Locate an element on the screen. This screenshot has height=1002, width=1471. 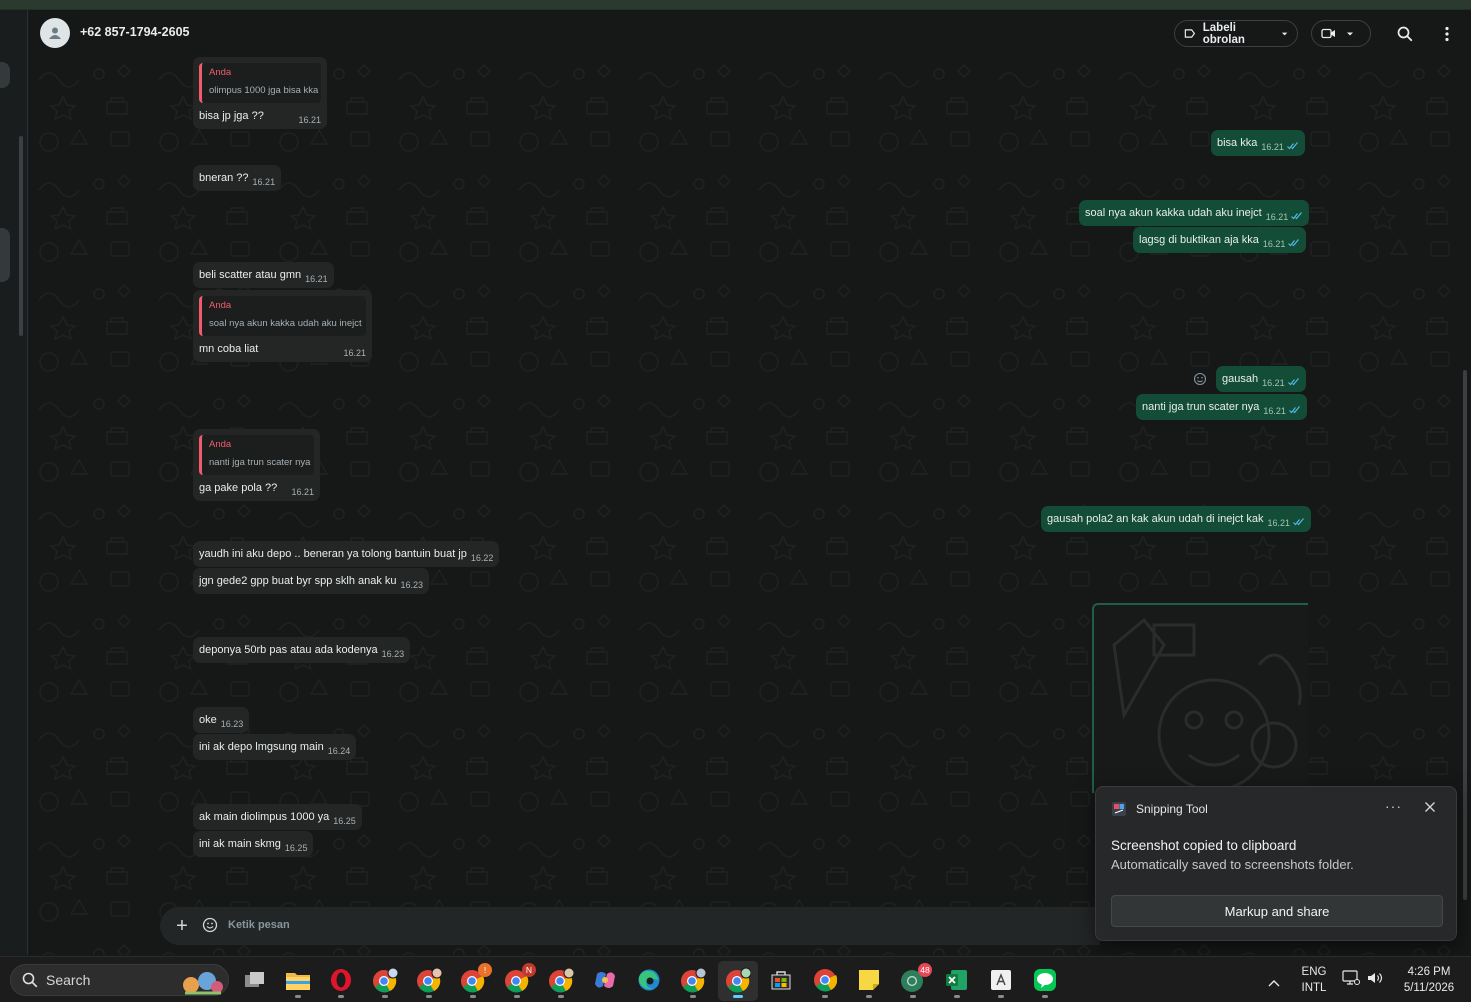
contact-name: +62 857-1794-2605 is located at coordinates (134, 32).